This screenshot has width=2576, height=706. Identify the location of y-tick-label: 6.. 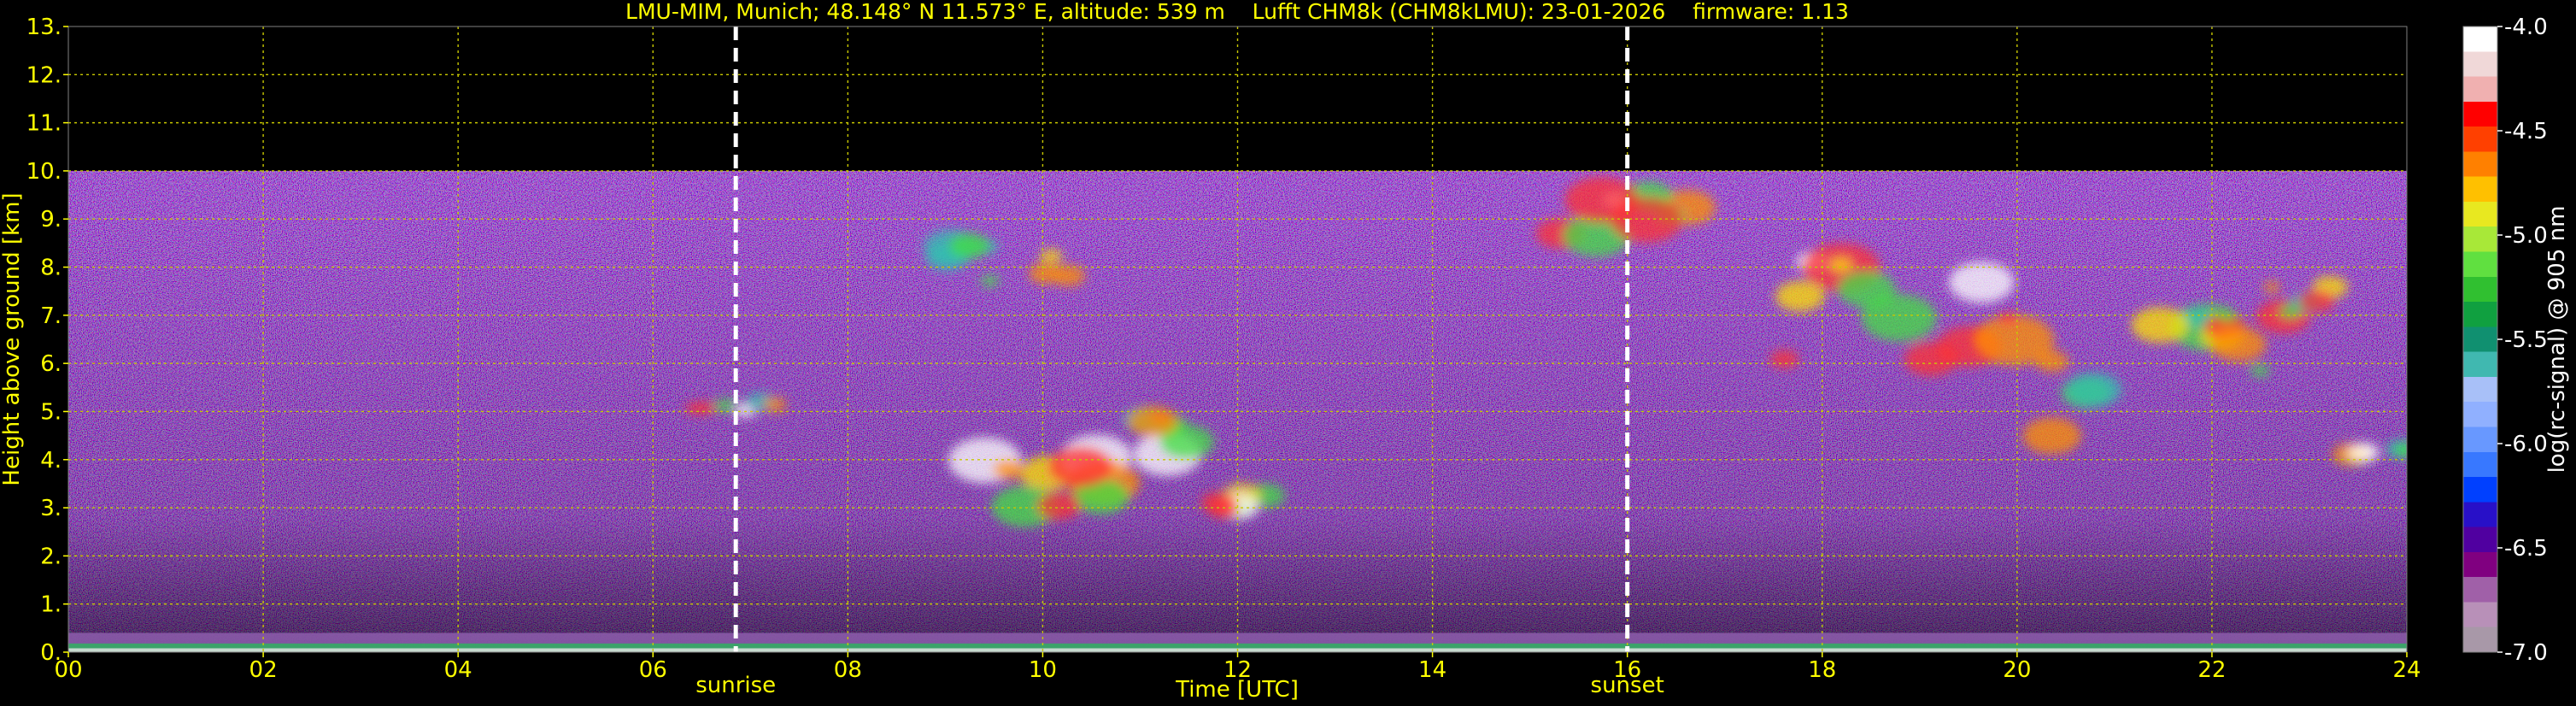
(51, 364).